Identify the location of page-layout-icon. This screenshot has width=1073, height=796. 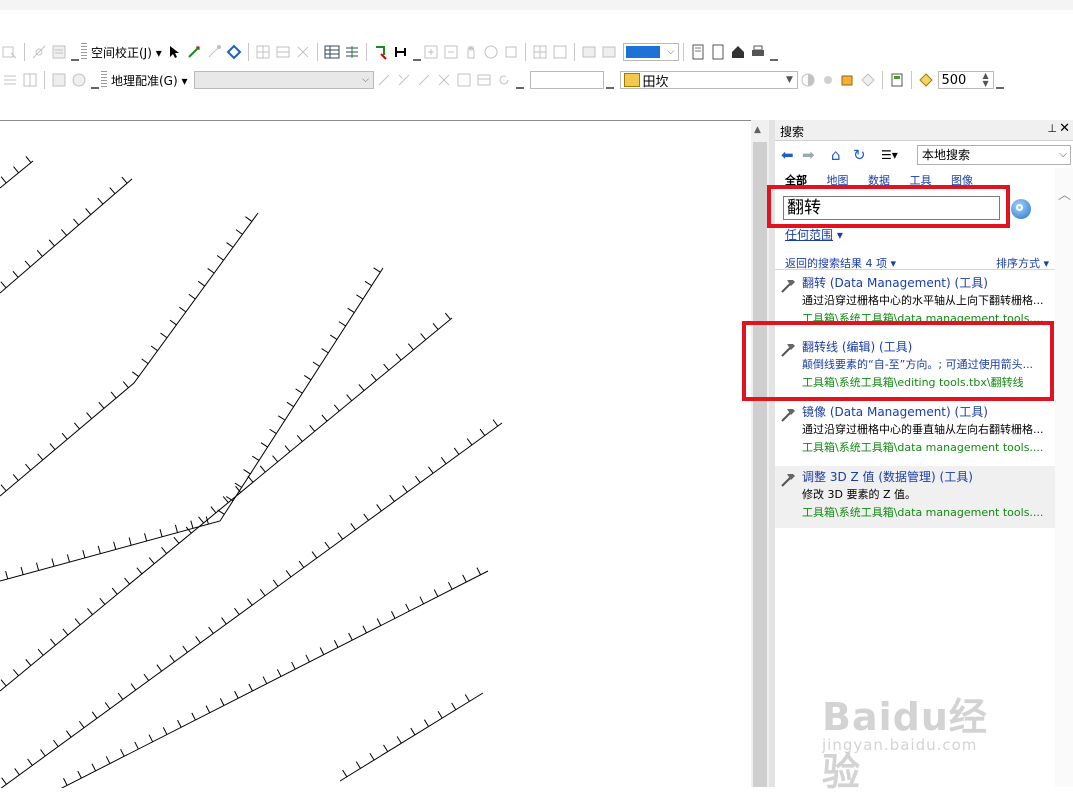
(698, 52).